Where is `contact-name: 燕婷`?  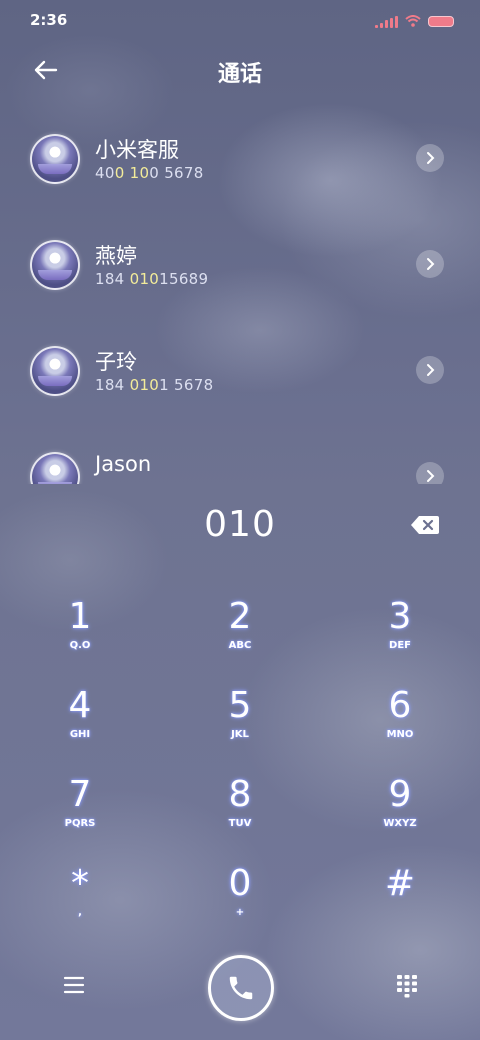 contact-name: 燕婷 is located at coordinates (116, 256).